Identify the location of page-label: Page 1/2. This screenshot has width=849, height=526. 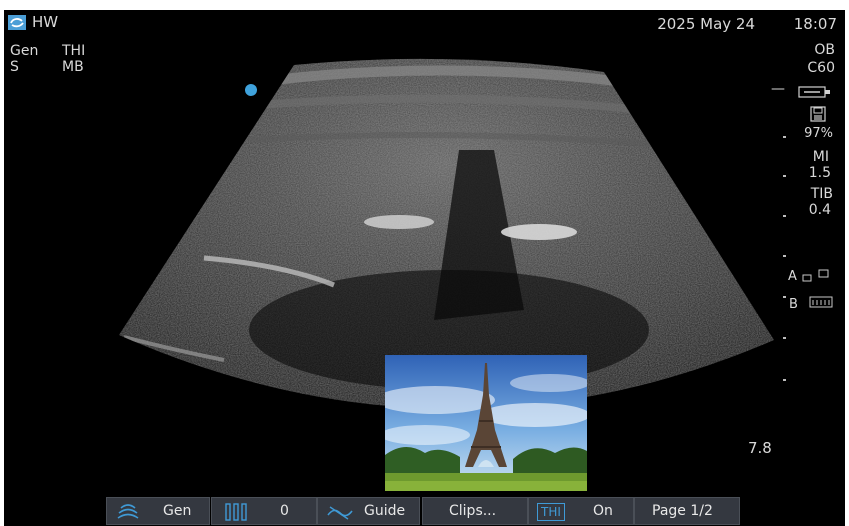
(682, 511).